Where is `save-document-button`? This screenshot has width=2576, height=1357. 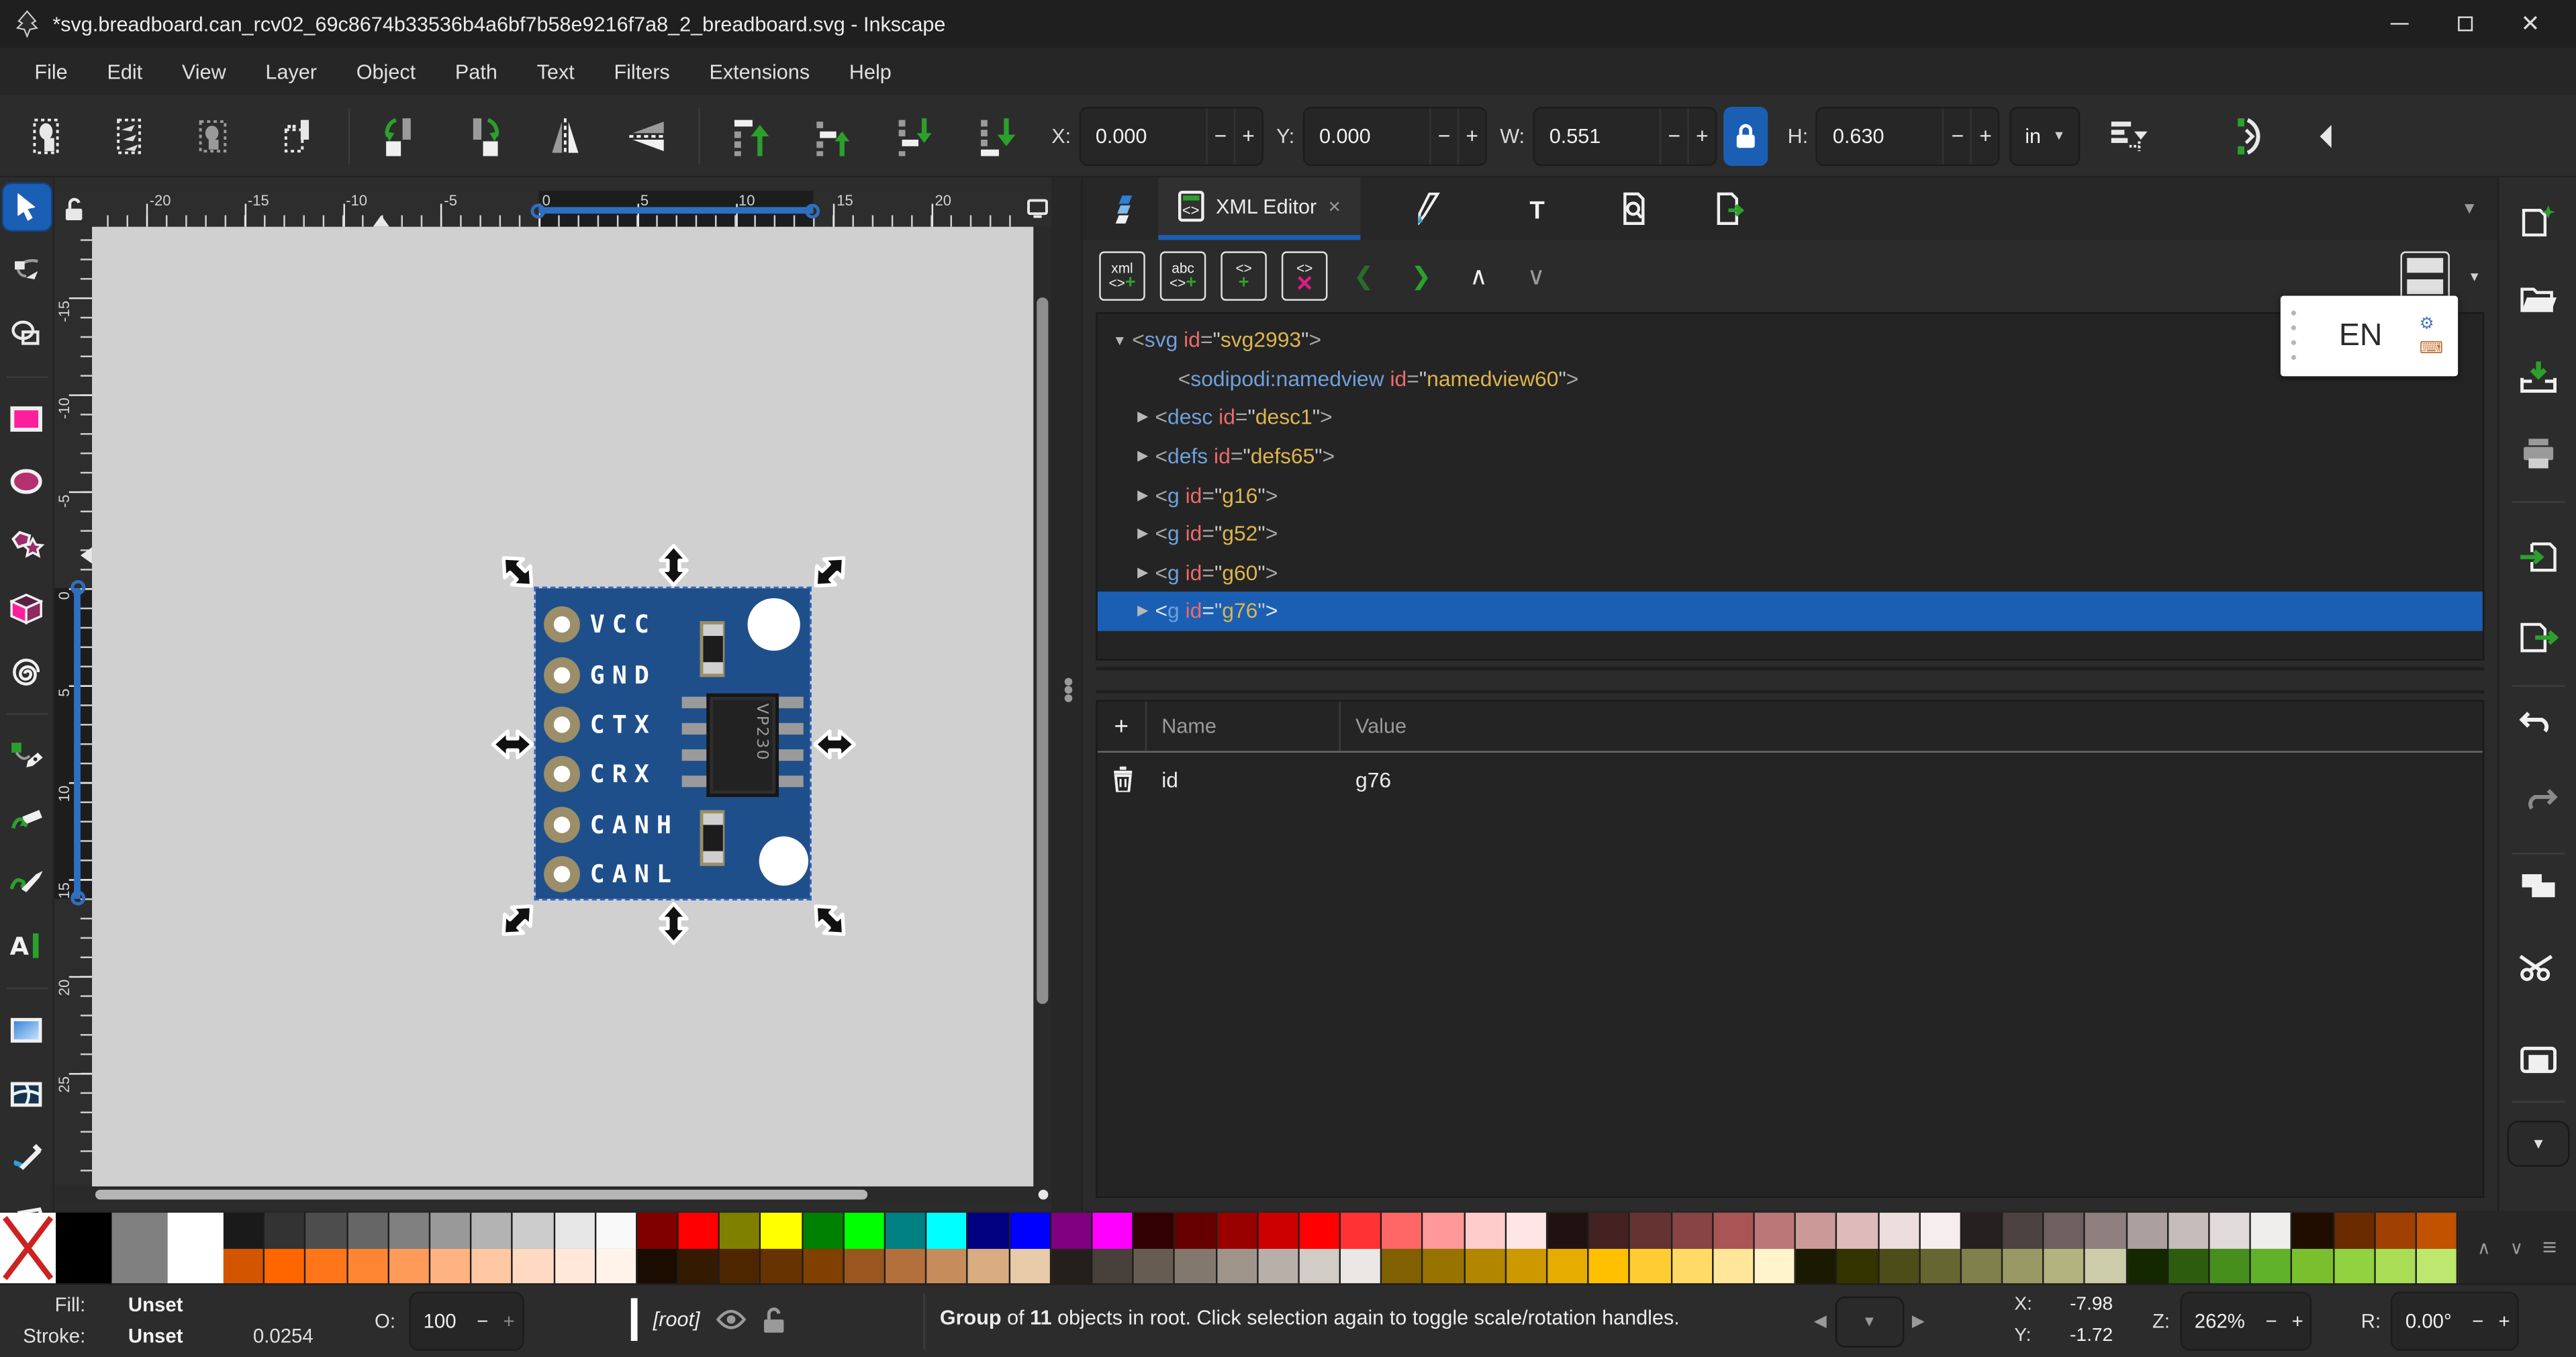 save-document-button is located at coordinates (2539, 377).